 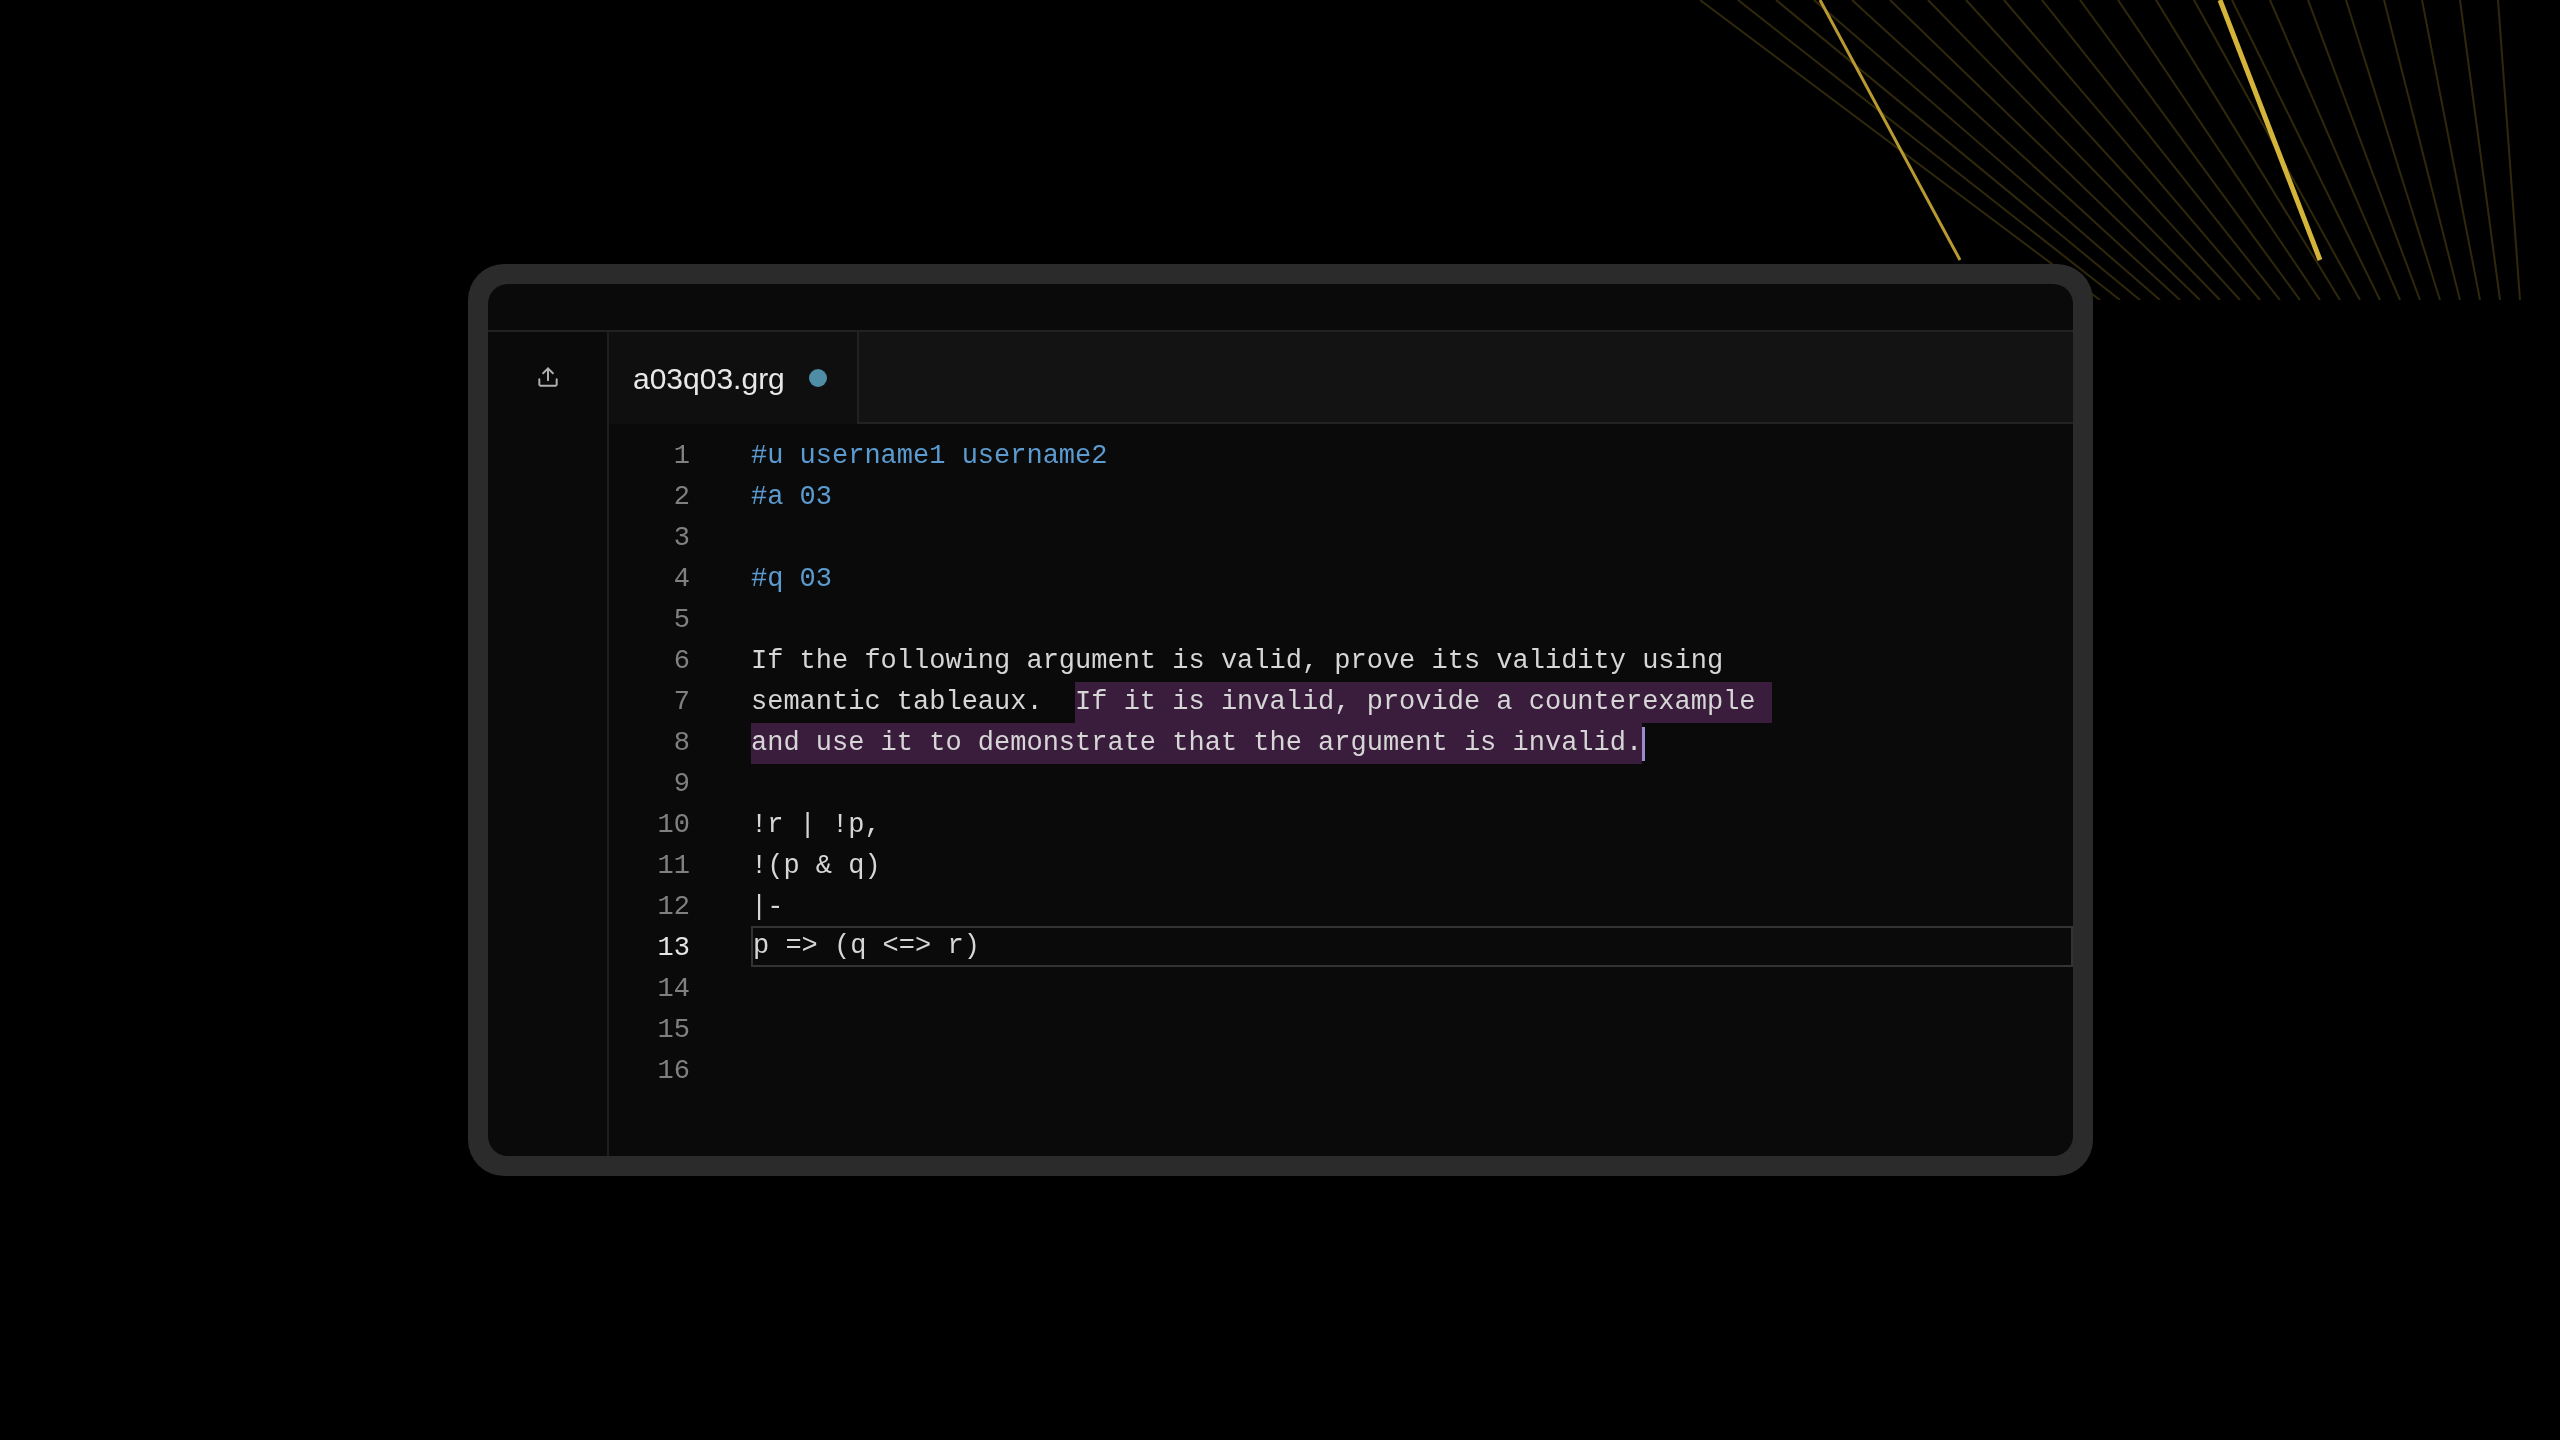 I want to click on code-text: If it is invalid, provide a counterexample, so click(x=1423, y=702).